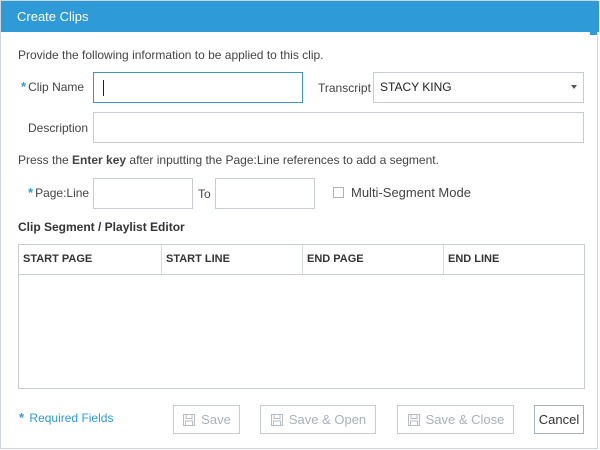 The image size is (600, 450). Describe the element at coordinates (265, 193) in the screenshot. I see `page-line-end-input` at that location.